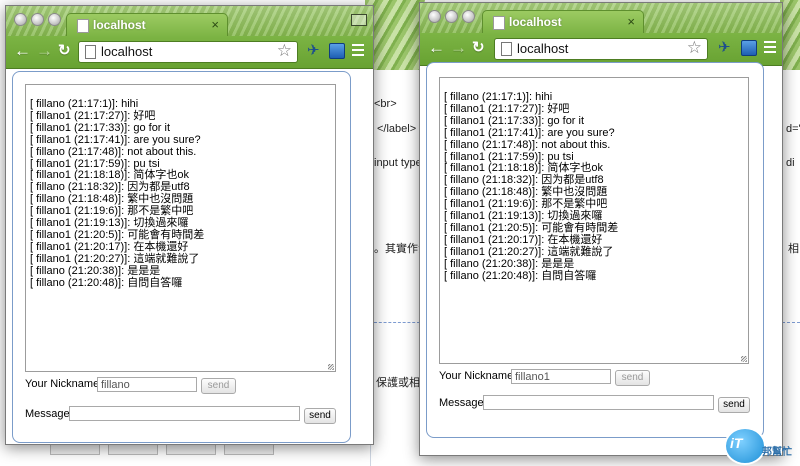  I want to click on background-buttons, so click(200, 453).